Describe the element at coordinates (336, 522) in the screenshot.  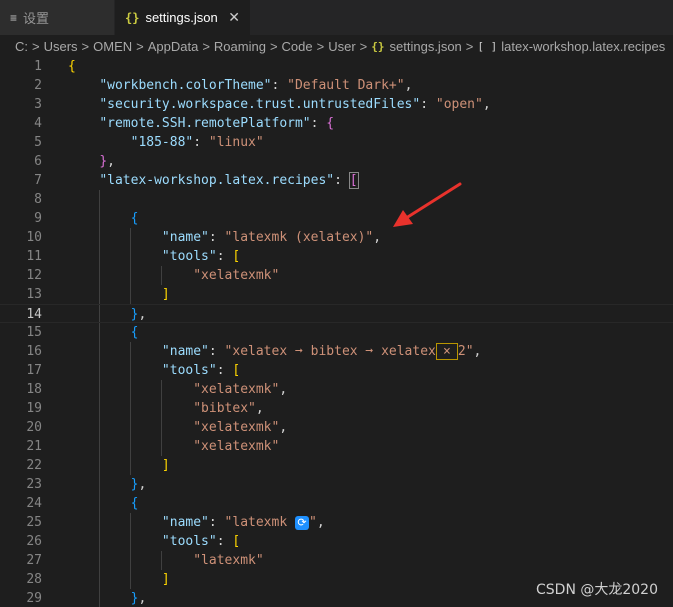
I see `code-line: 25 "name": "latexmk ⟳ ",` at that location.